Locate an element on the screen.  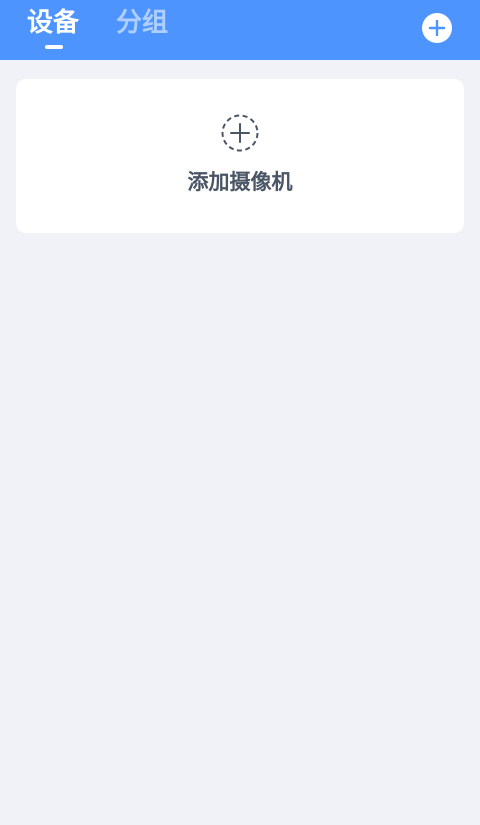
top-bar: 设备 分组 is located at coordinates (240, 30).